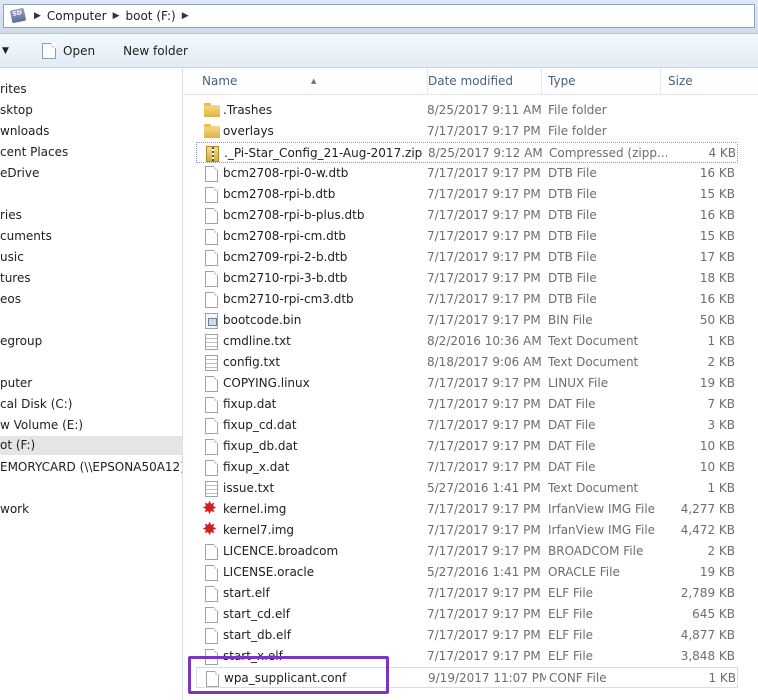  I want to click on nav-item-memorycard-z: EMORYCARD (\\EPSONA50A12) (Z:), so click(91, 467).